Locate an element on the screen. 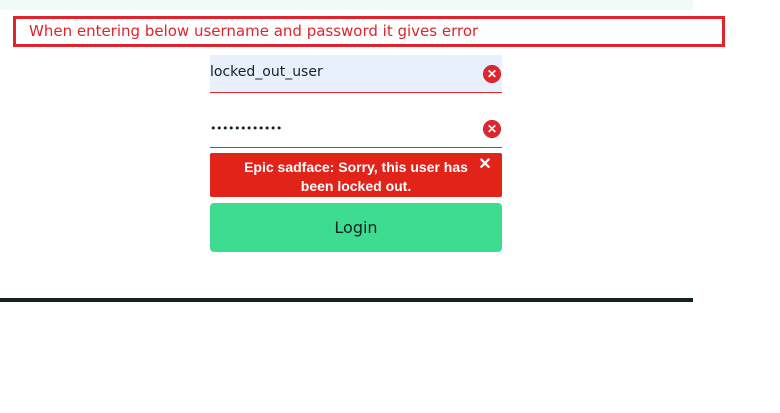  login-button: Login is located at coordinates (356, 227).